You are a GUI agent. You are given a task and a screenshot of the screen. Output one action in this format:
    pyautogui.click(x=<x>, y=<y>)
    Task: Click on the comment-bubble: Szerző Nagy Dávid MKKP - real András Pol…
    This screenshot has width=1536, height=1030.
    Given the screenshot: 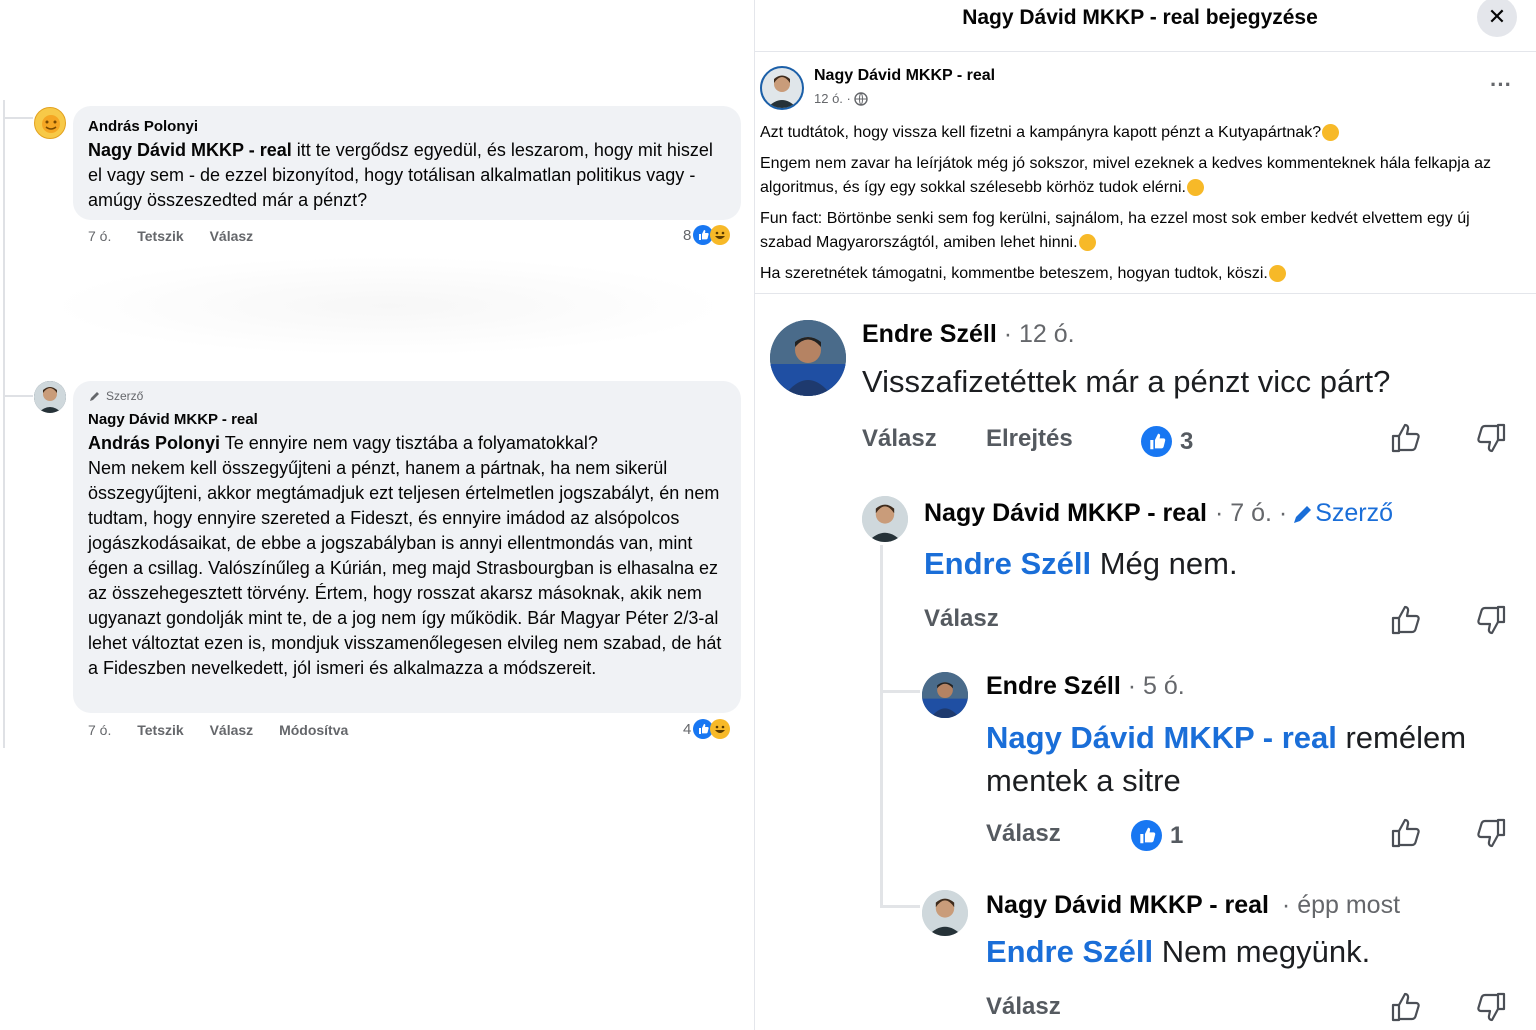 What is the action you would take?
    pyautogui.click(x=407, y=547)
    